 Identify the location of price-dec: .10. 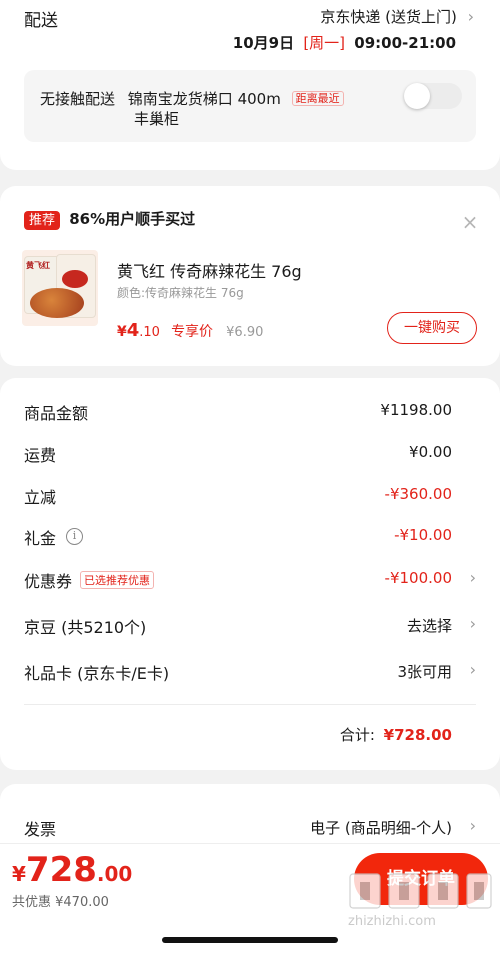
(149, 332).